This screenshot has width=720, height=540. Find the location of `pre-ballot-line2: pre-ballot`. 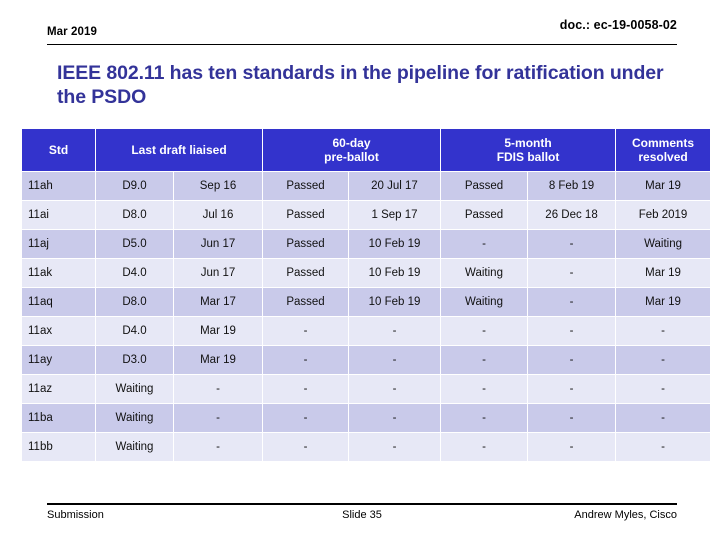

pre-ballot-line2: pre-ballot is located at coordinates (351, 157).